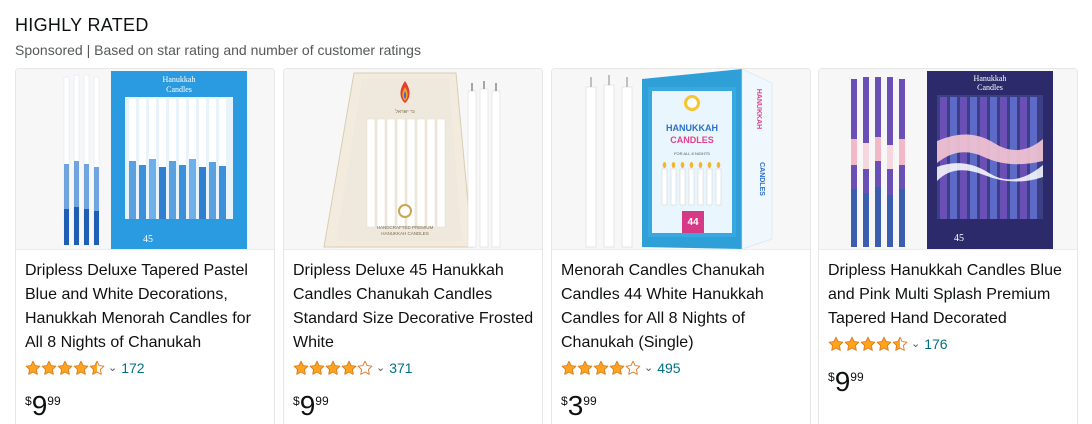 This screenshot has height=424, width=1092. Describe the element at coordinates (935, 344) in the screenshot. I see `rating-count: 176` at that location.